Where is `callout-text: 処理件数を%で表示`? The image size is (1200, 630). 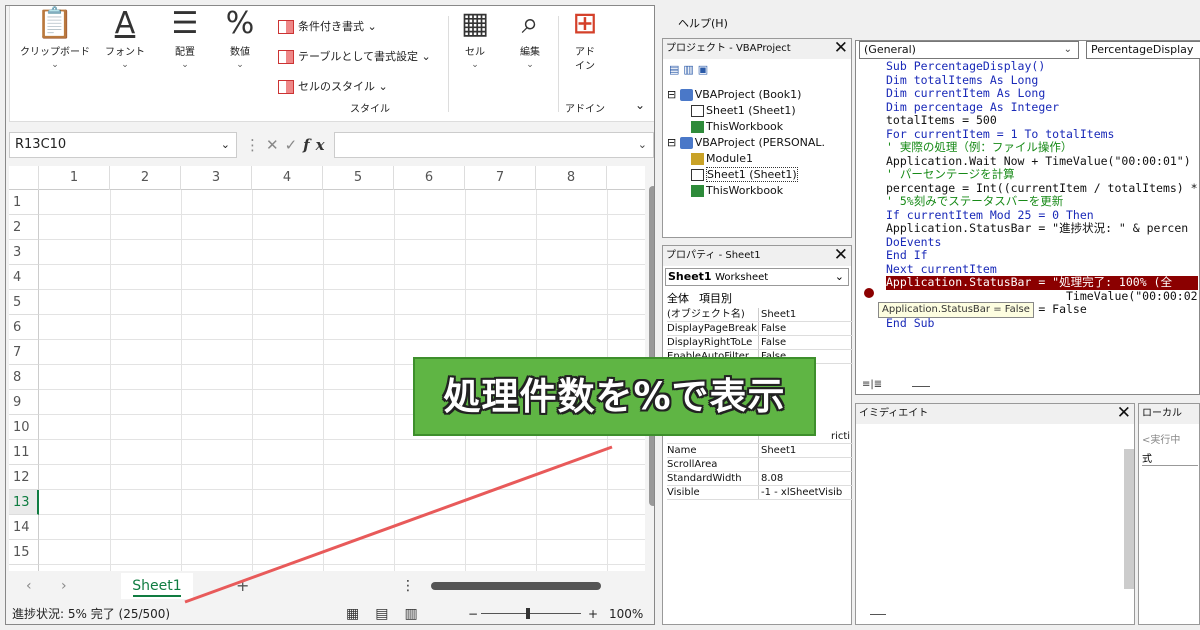 callout-text: 処理件数を%で表示 is located at coordinates (614, 396).